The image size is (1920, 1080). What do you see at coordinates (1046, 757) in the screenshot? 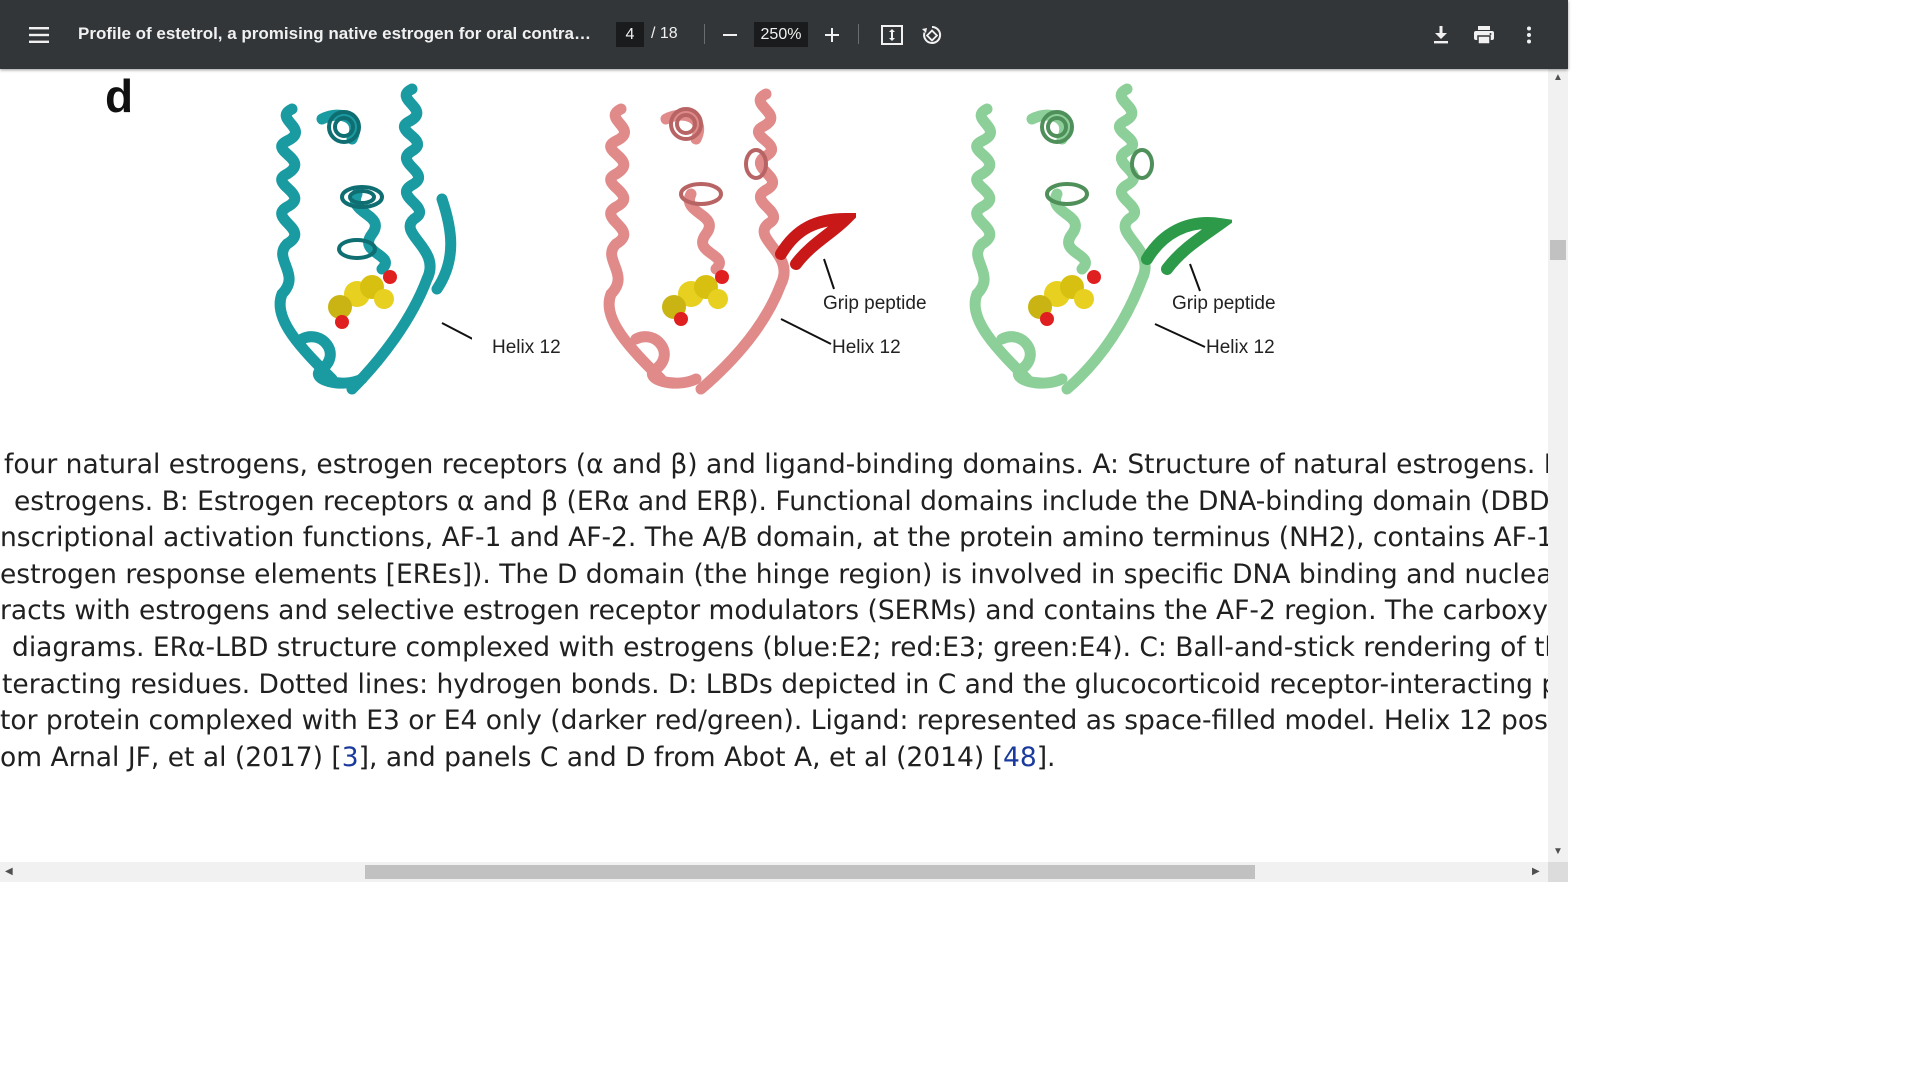
I see `caption-text: ].` at bounding box center [1046, 757].